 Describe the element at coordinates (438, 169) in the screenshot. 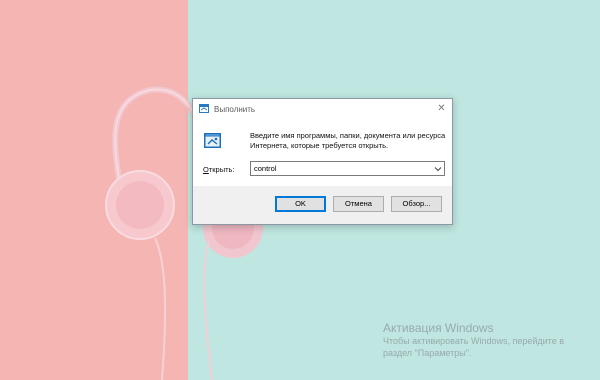

I see `chevron-down-icon` at that location.